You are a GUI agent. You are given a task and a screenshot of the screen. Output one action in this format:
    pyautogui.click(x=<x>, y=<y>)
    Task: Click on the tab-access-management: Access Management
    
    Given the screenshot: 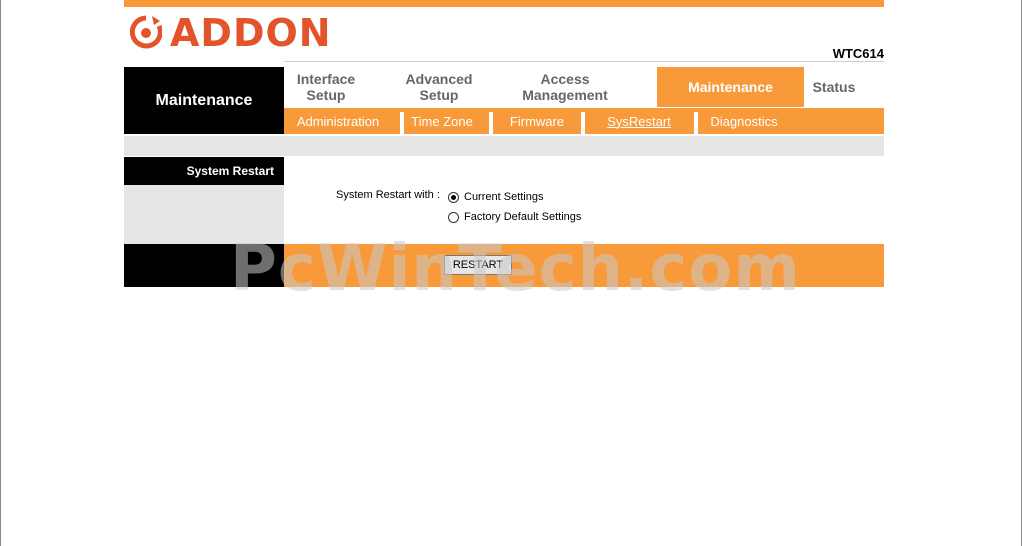 What is the action you would take?
    pyautogui.click(x=565, y=87)
    